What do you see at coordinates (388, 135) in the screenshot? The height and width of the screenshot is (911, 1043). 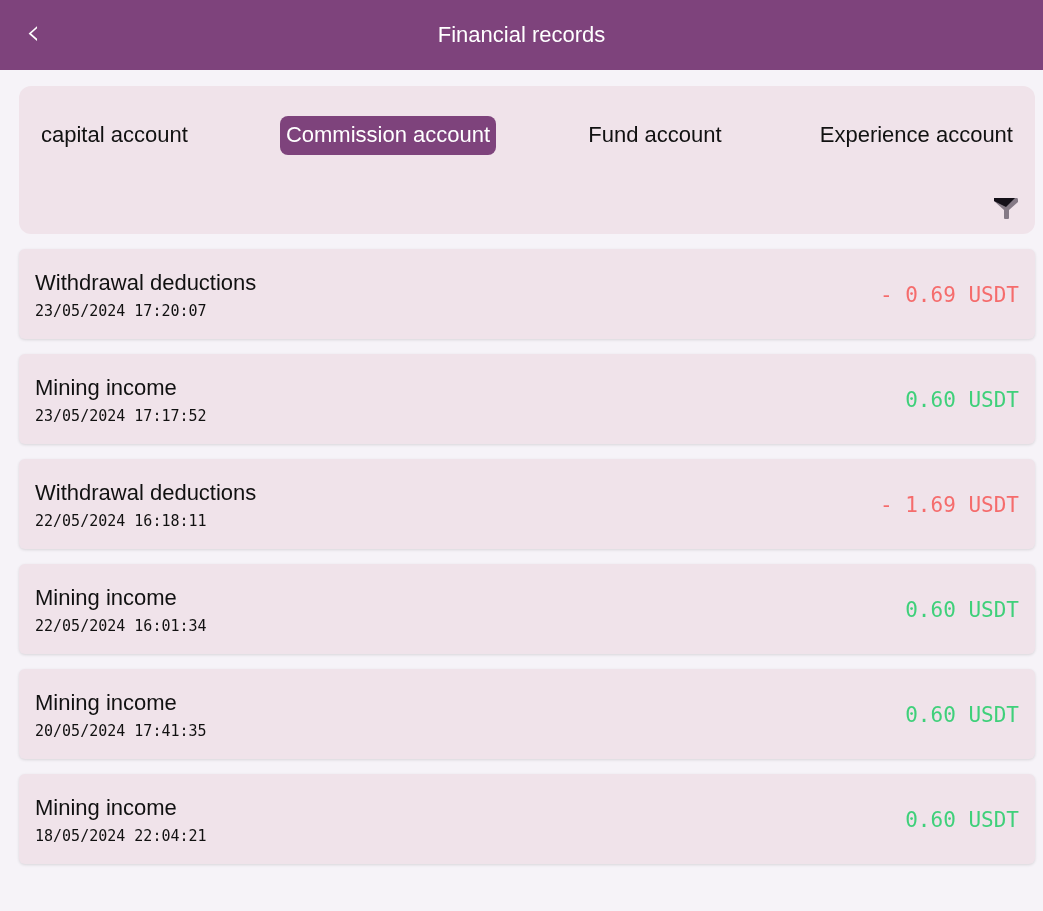 I see `account-tab: Commission account` at bounding box center [388, 135].